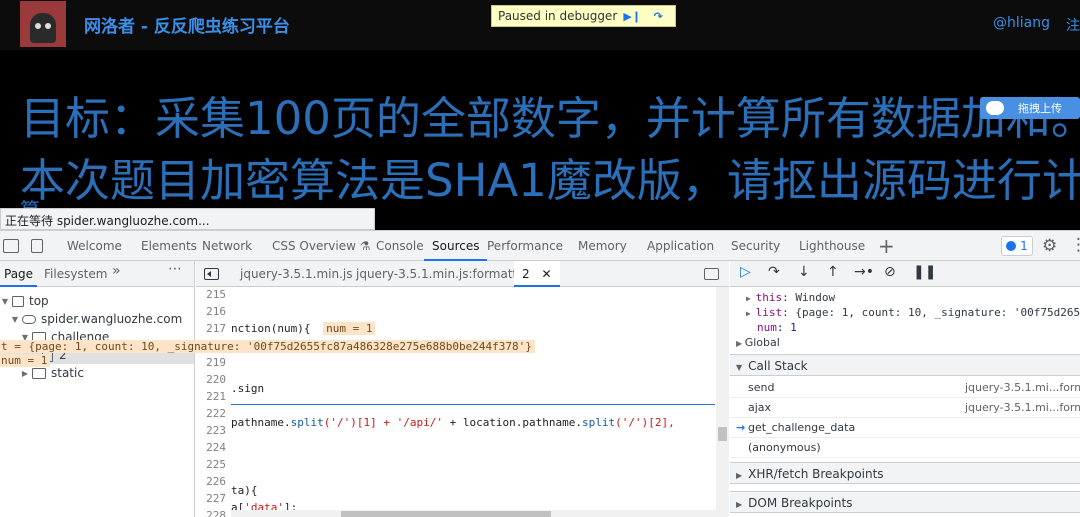 This screenshot has height=517, width=1080. Describe the element at coordinates (800, 503) in the screenshot. I see `section-title: DOM Breakpoints` at that location.